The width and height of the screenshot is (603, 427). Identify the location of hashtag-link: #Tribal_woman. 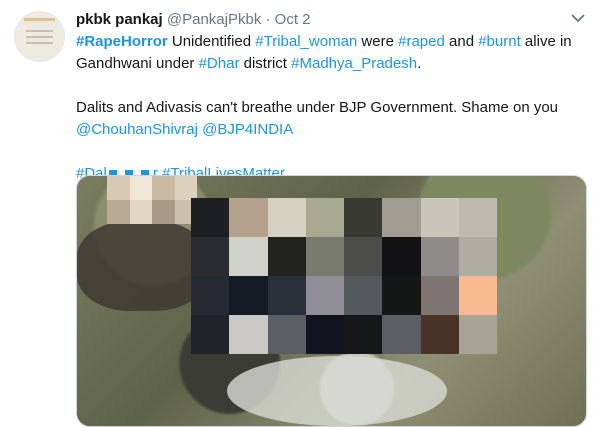
(306, 41).